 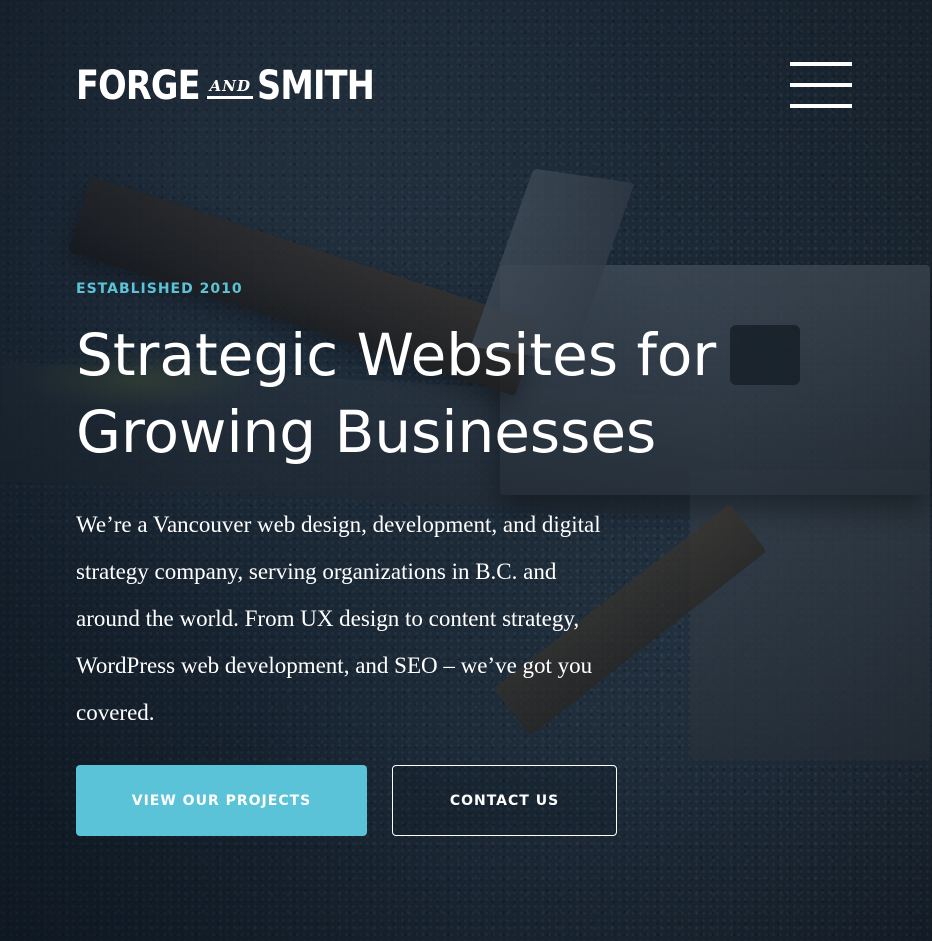 What do you see at coordinates (821, 64) in the screenshot?
I see `menu-bar-top` at bounding box center [821, 64].